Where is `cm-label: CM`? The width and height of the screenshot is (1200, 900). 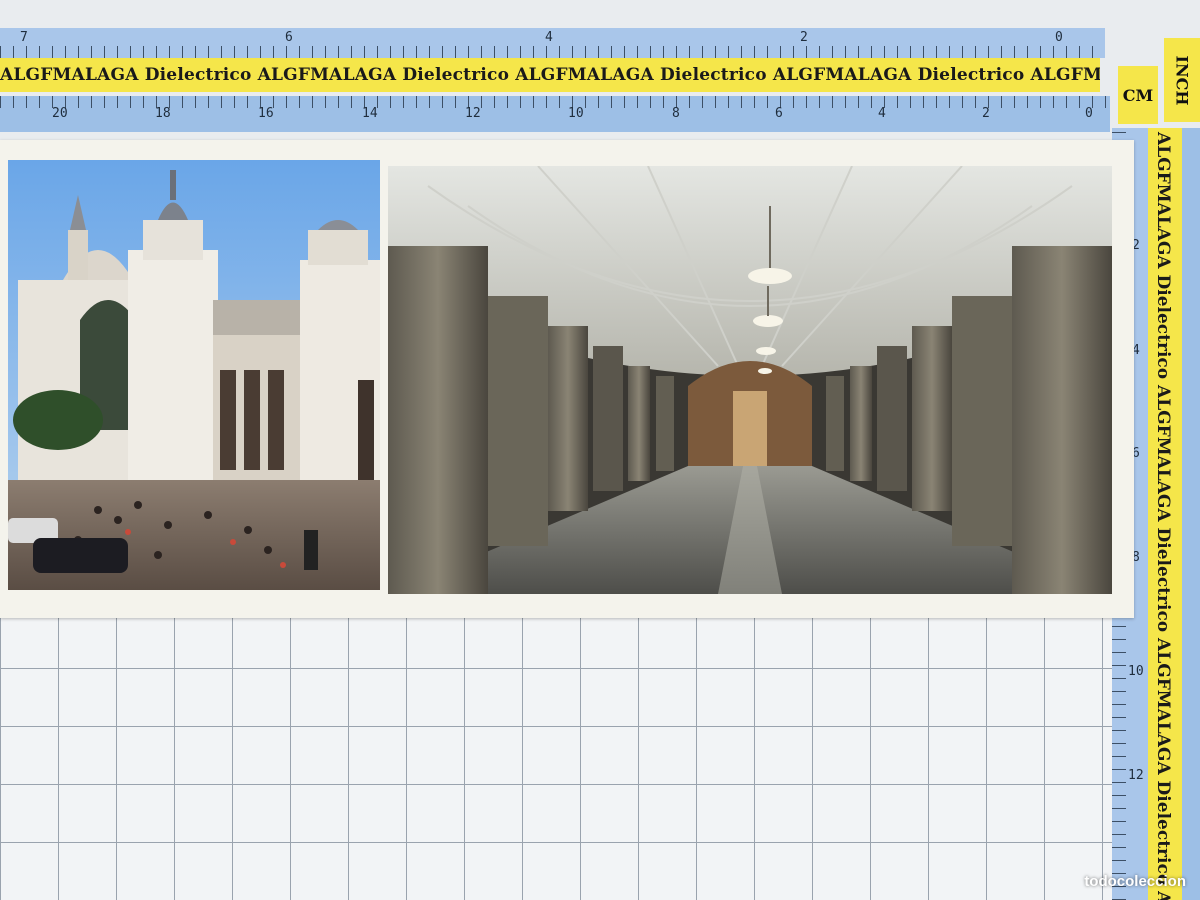 cm-label: CM is located at coordinates (1138, 95).